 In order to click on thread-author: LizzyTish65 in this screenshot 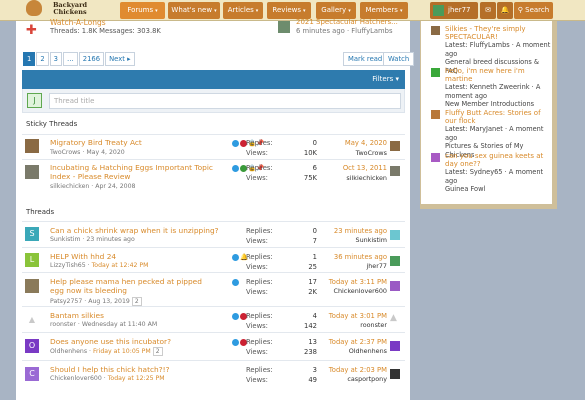, I will do `click(68, 265)`.